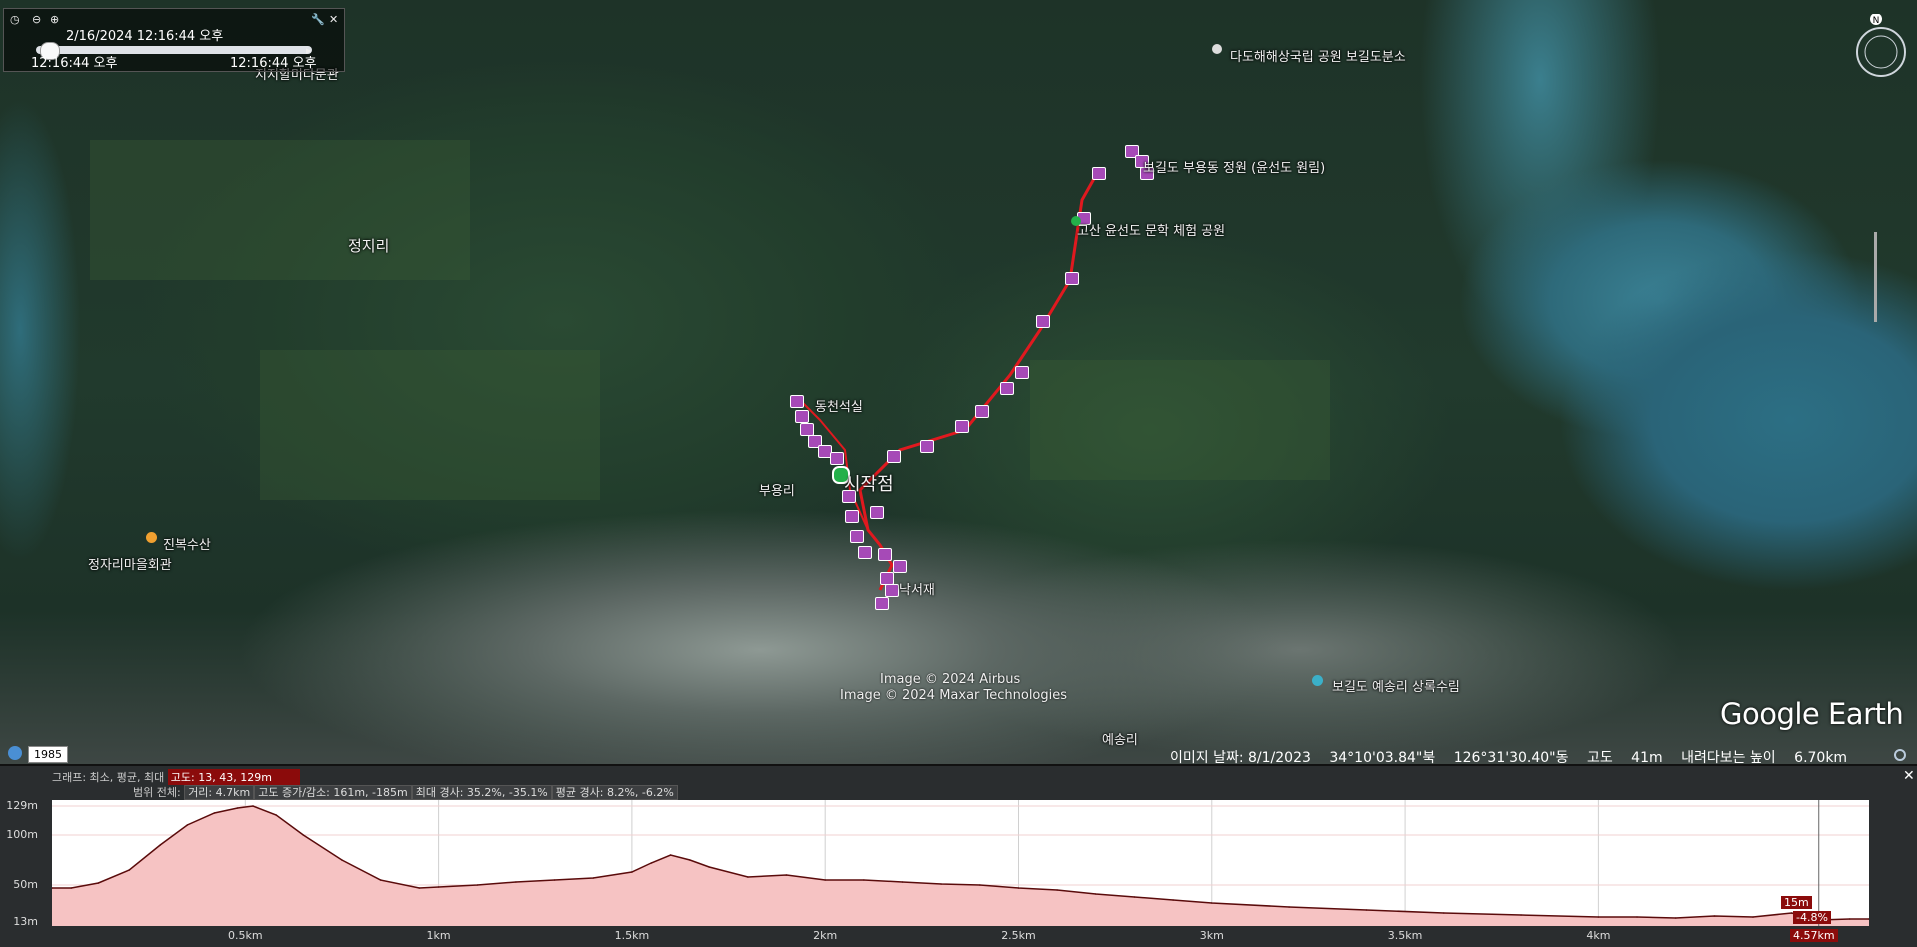 This screenshot has width=1917, height=947. Describe the element at coordinates (777, 491) in the screenshot. I see `map-label: 부용리` at that location.